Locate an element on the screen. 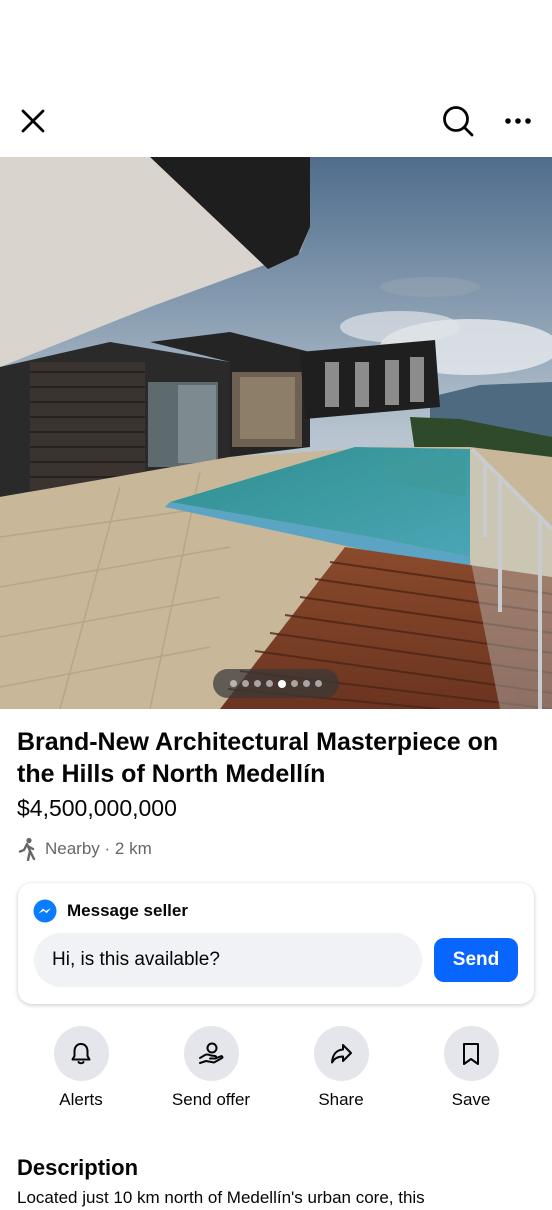 The height and width of the screenshot is (1210, 552). more-icon is located at coordinates (518, 121).